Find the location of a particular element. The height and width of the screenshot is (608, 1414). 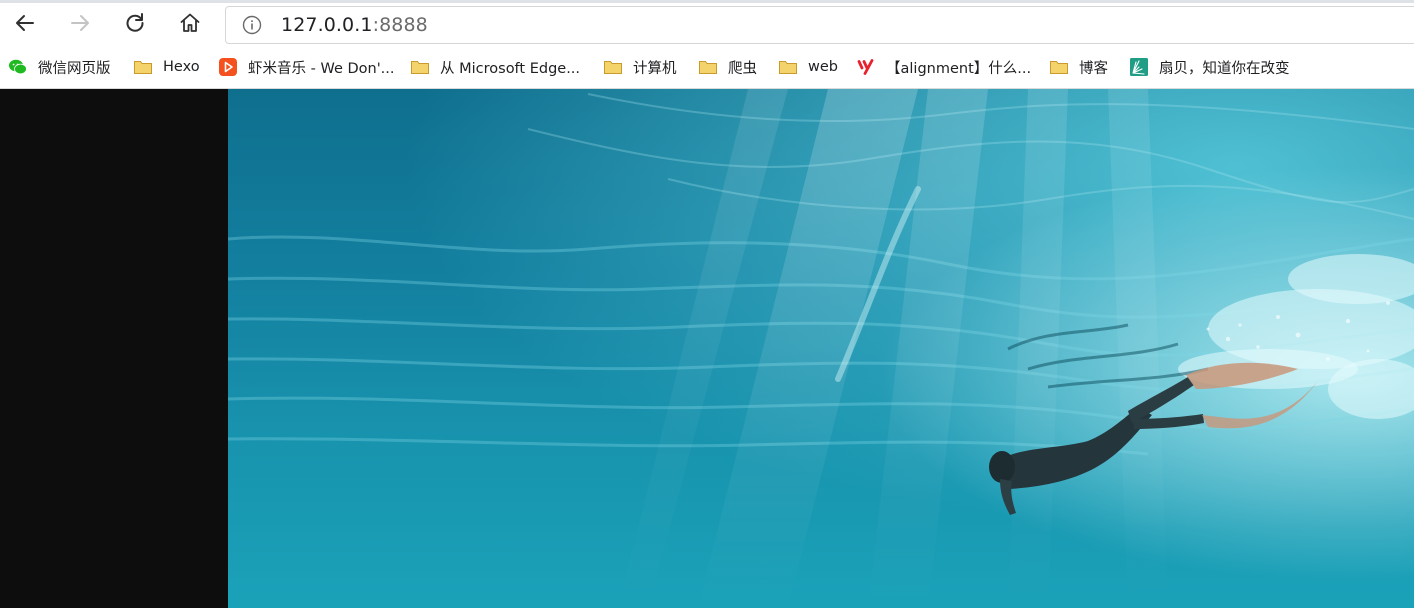

reload-button is located at coordinates (135, 25).